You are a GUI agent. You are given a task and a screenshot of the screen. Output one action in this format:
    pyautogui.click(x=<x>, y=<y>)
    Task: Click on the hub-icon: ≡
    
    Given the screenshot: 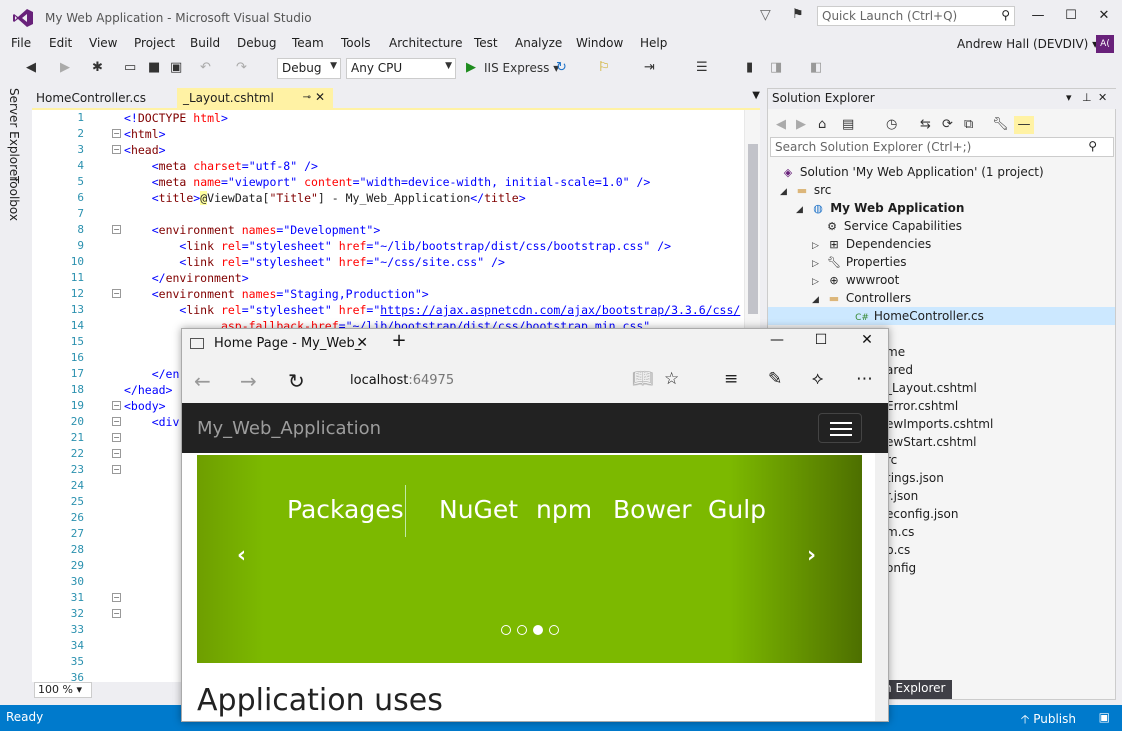 What is the action you would take?
    pyautogui.click(x=731, y=379)
    